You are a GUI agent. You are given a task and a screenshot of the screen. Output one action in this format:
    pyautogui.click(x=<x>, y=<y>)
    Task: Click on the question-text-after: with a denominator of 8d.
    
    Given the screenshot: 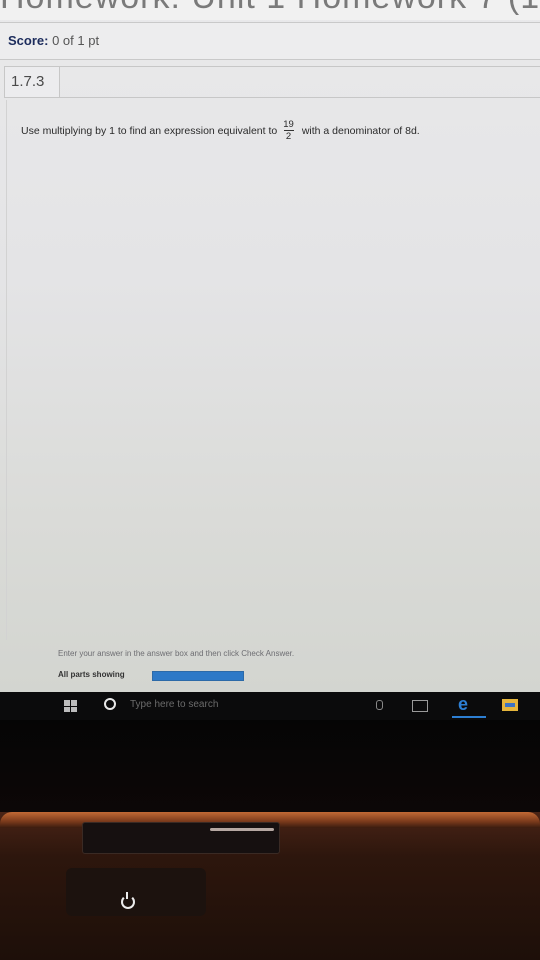 What is the action you would take?
    pyautogui.click(x=360, y=130)
    